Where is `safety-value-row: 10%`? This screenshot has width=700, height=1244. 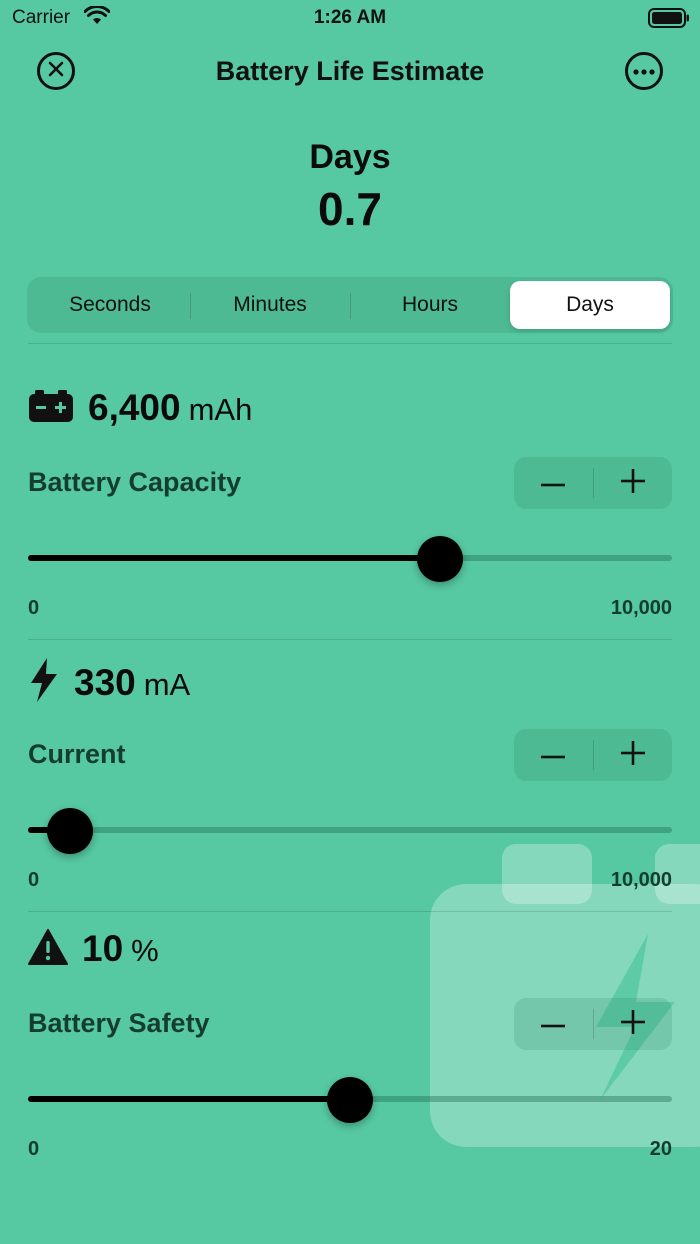
safety-value-row: 10% is located at coordinates (93, 949).